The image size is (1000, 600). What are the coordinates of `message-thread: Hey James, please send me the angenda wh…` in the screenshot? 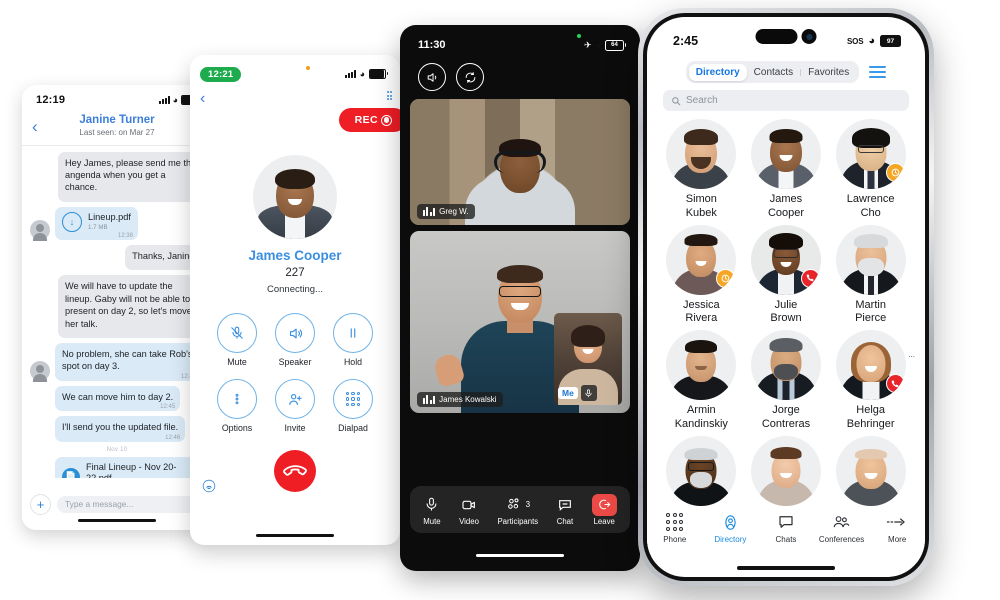 It's located at (117, 317).